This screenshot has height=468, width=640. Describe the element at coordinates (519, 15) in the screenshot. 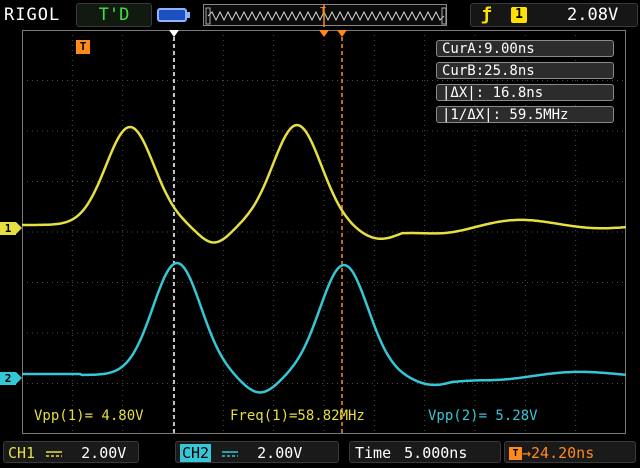

I see `trigger-source: 1` at that location.